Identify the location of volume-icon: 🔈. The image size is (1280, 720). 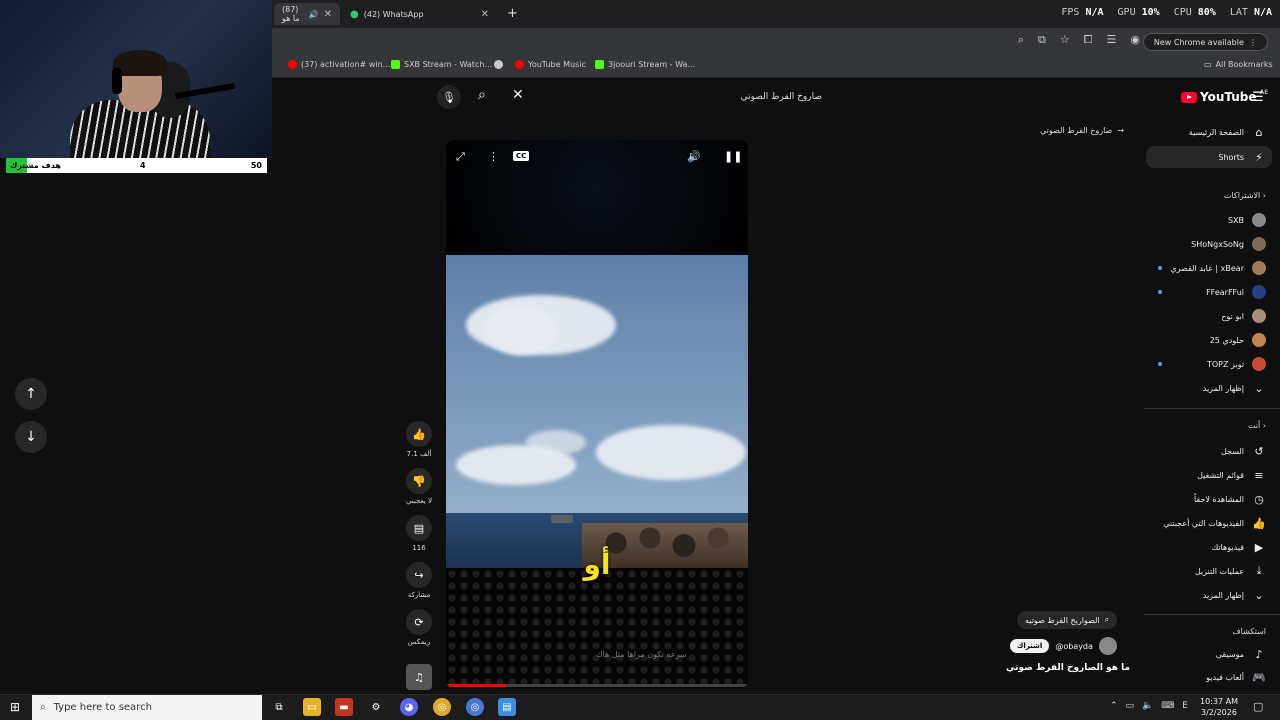
(1147, 706).